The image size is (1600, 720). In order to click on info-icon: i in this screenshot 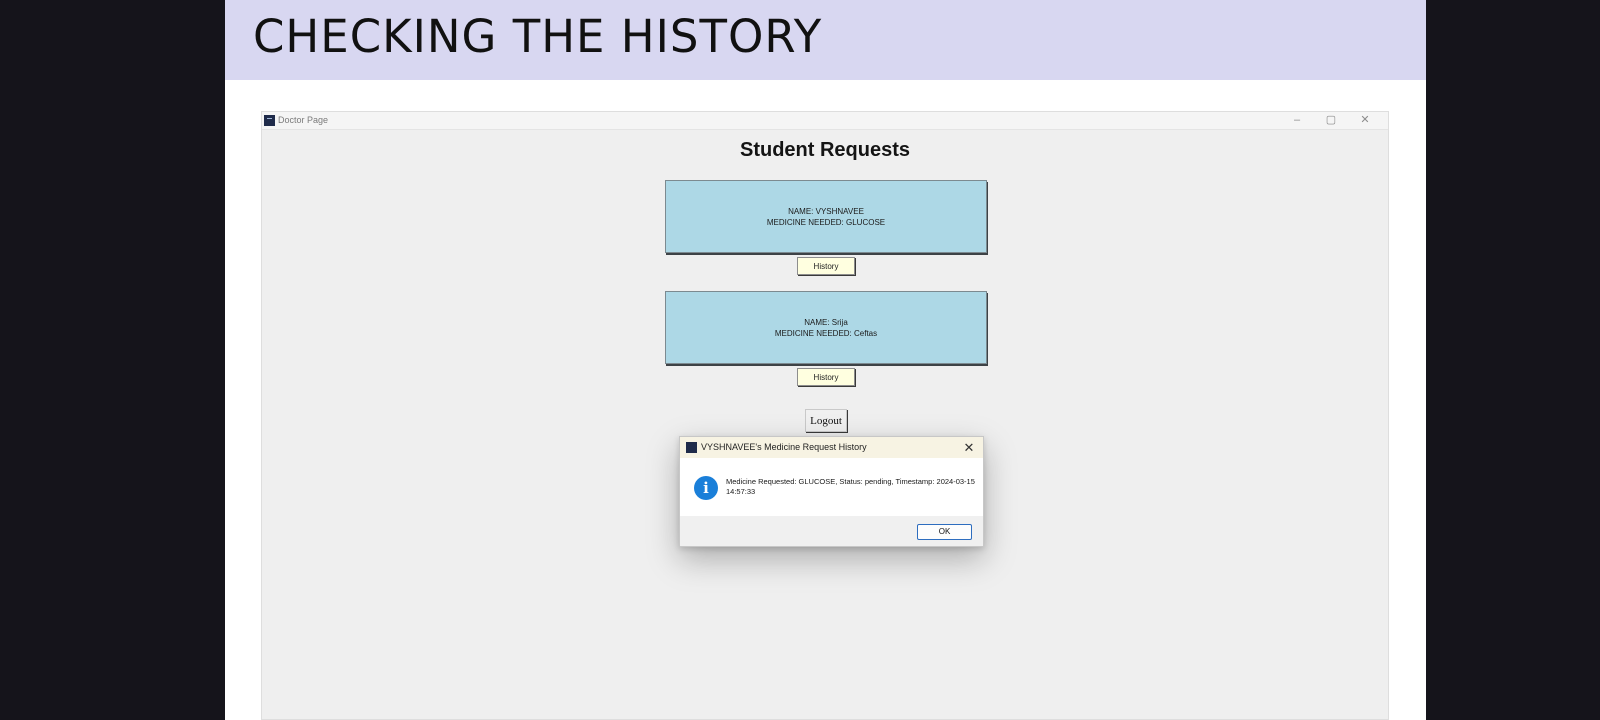, I will do `click(706, 488)`.